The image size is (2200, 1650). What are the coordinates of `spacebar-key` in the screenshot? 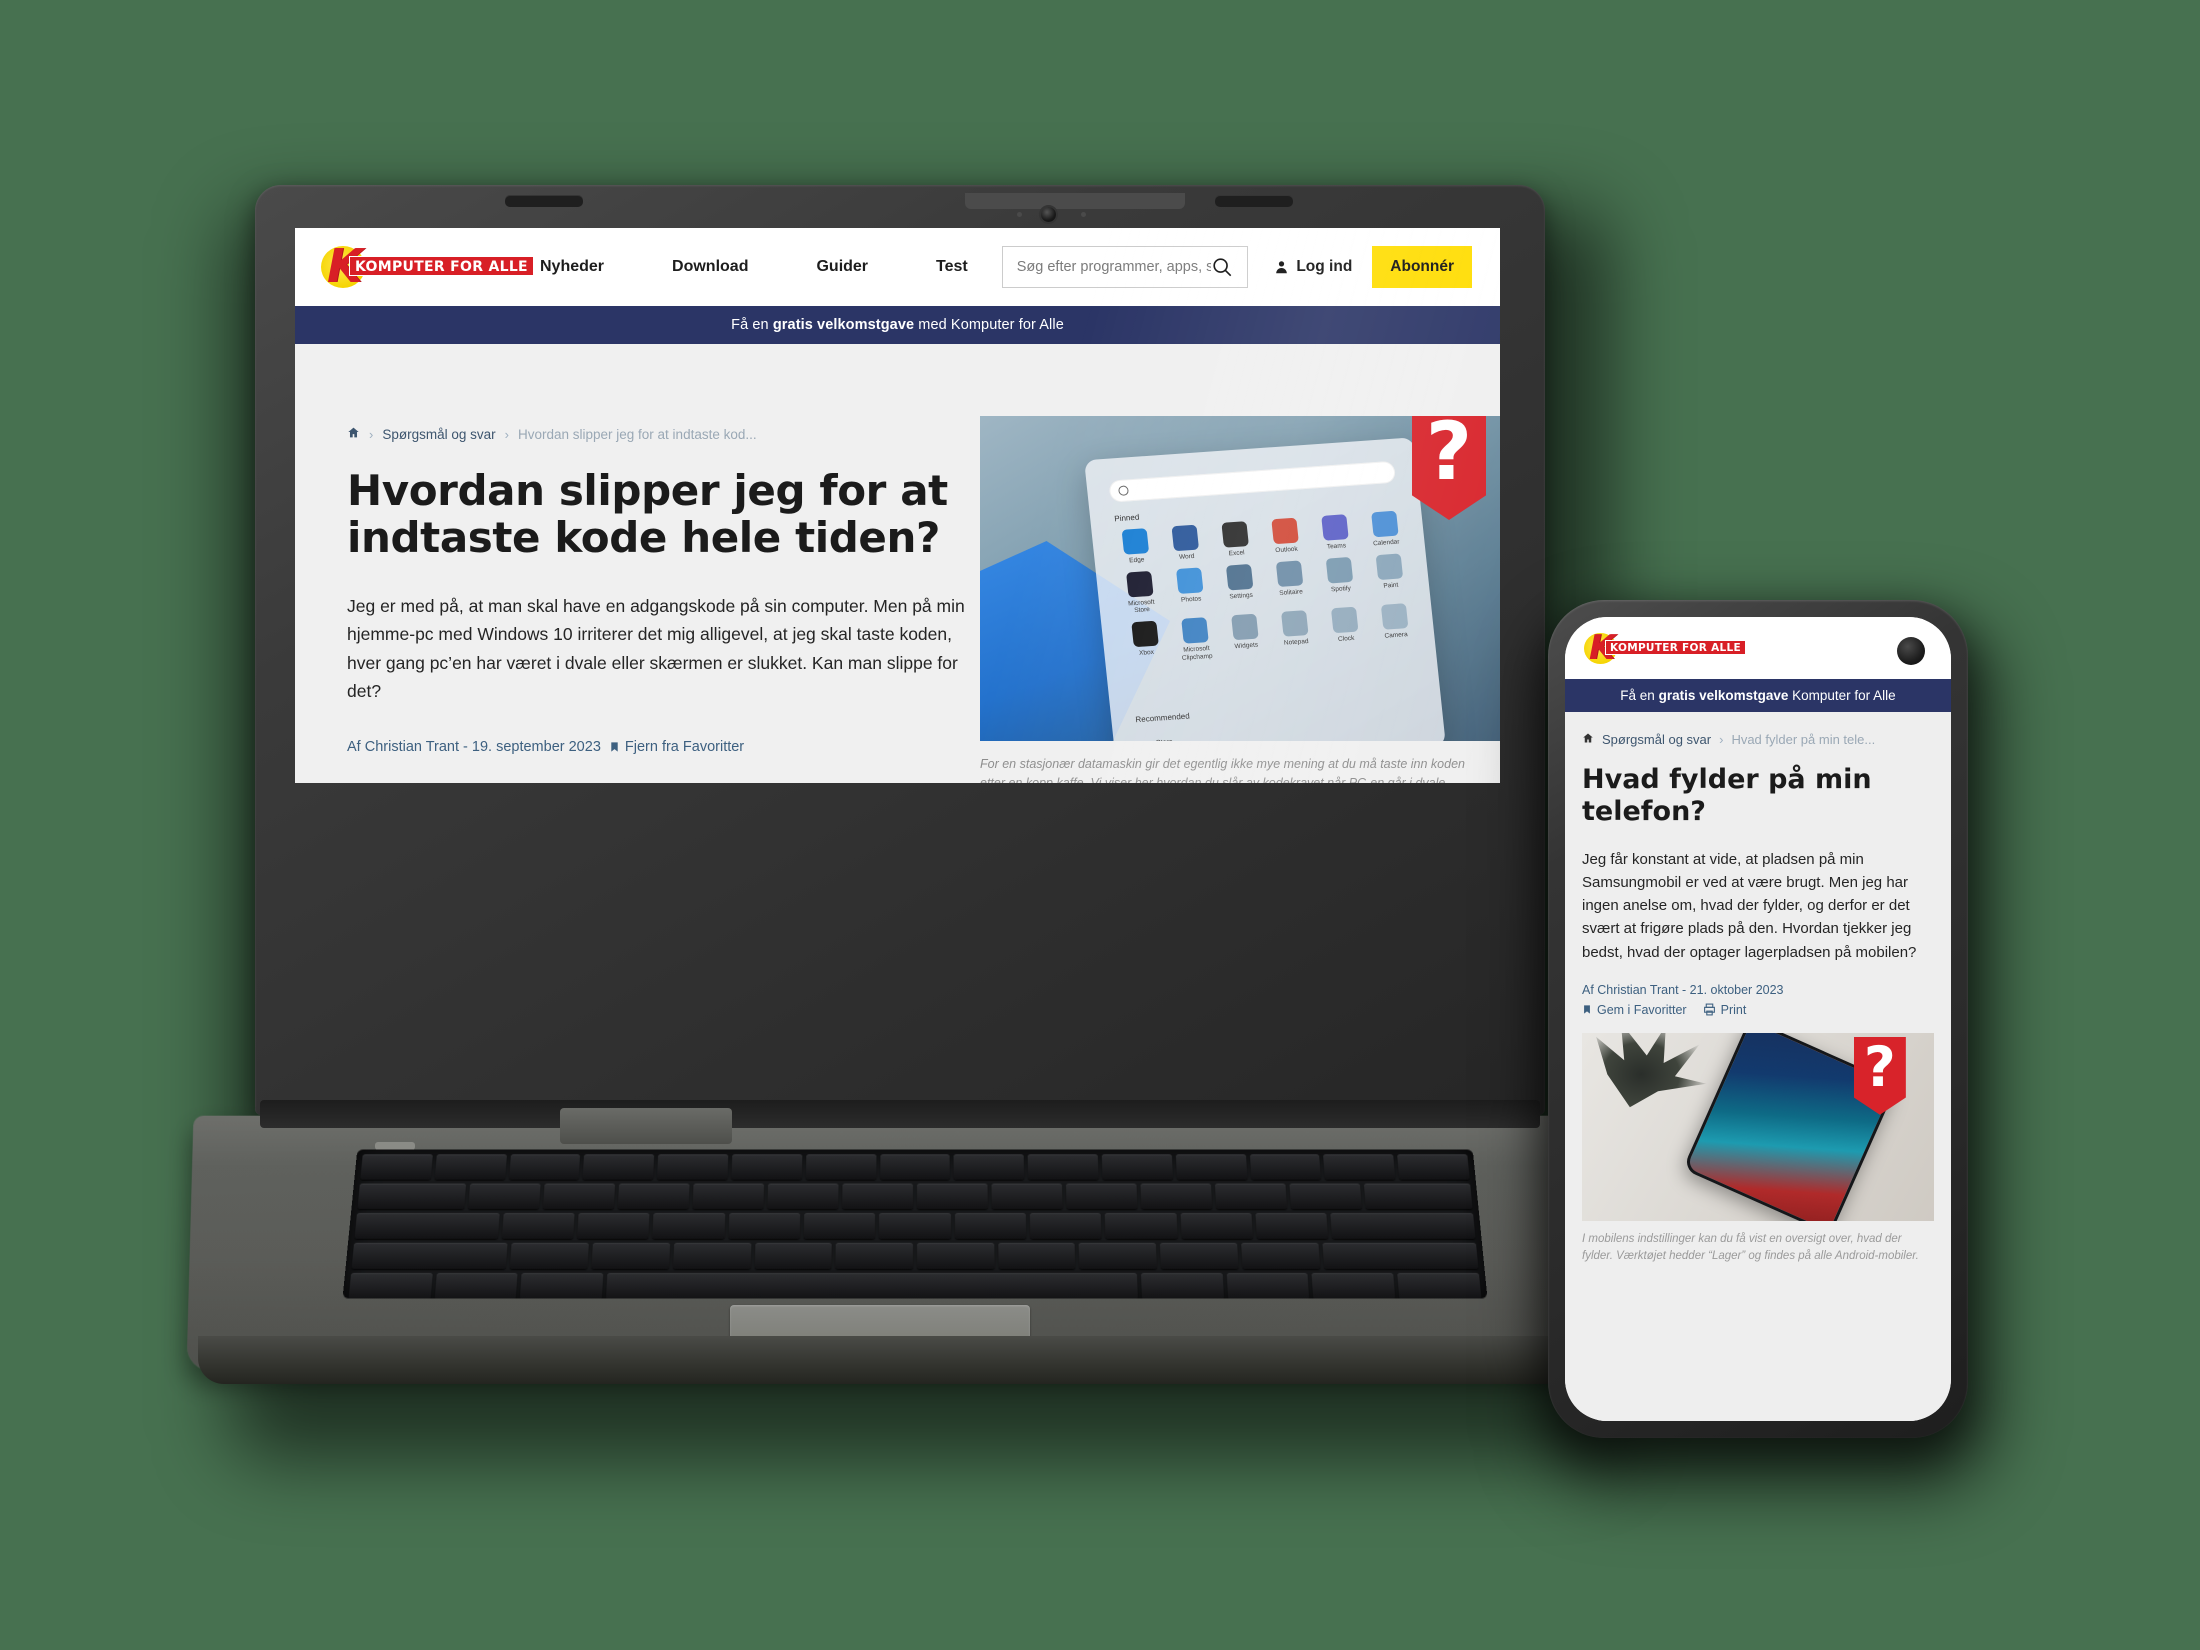 It's located at (872, 1286).